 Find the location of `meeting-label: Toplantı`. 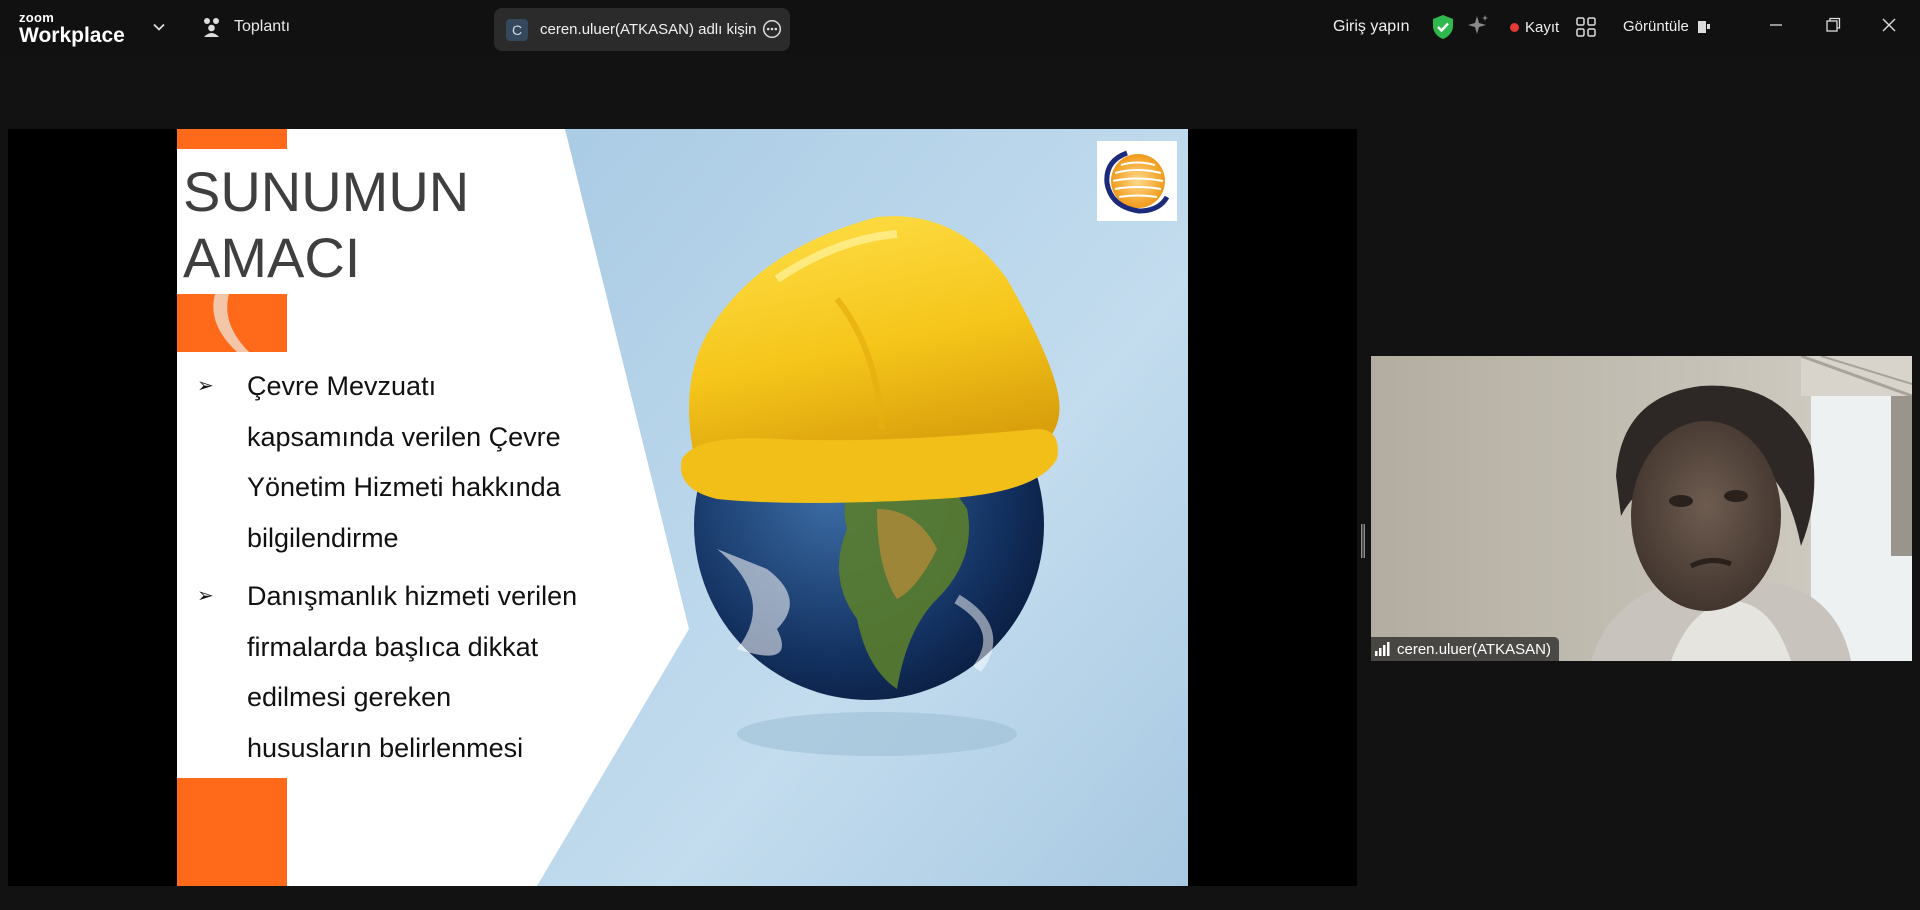

meeting-label: Toplantı is located at coordinates (262, 26).